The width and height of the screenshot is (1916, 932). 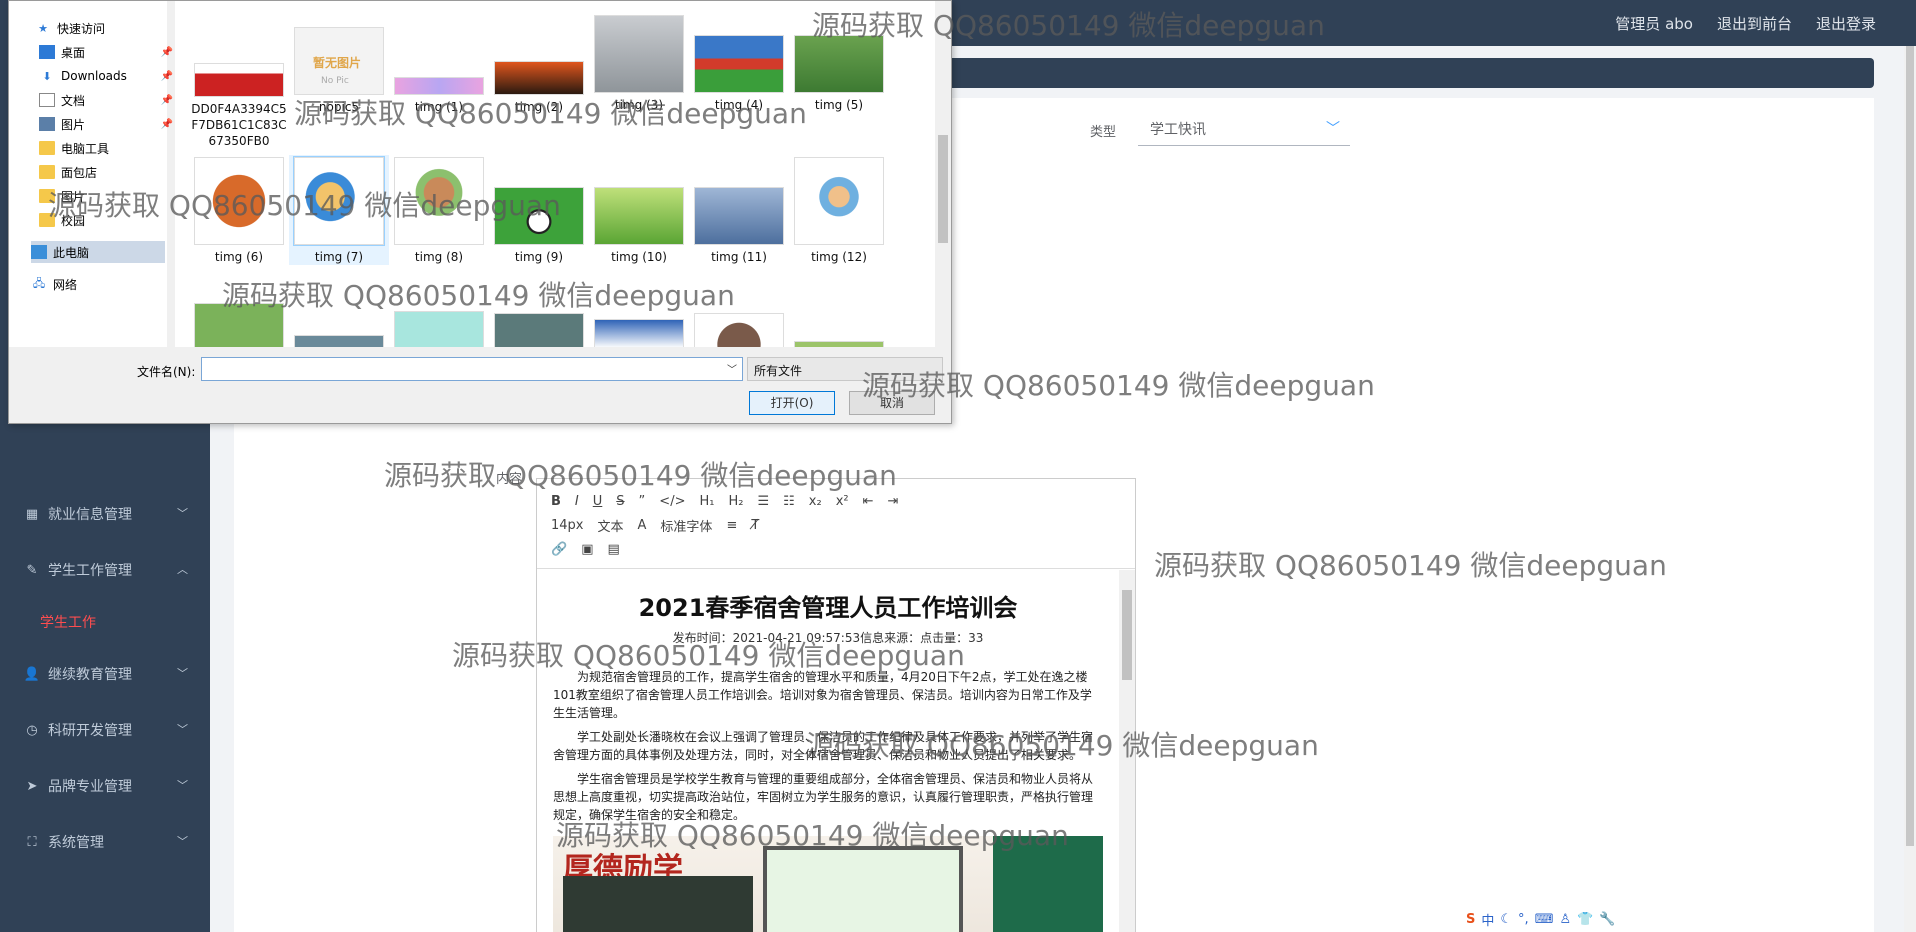 What do you see at coordinates (893, 501) in the screenshot?
I see `indent-button: ⇥` at bounding box center [893, 501].